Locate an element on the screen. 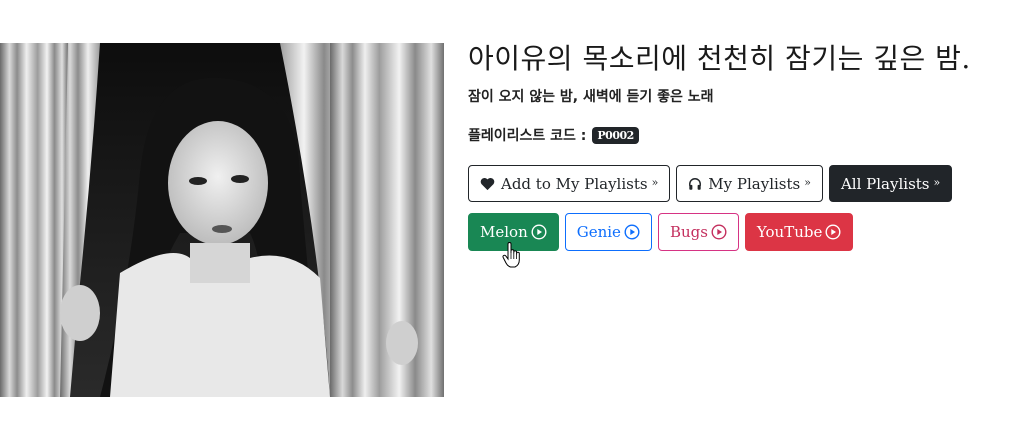 The height and width of the screenshot is (431, 1027). headphones-icon is located at coordinates (695, 184).